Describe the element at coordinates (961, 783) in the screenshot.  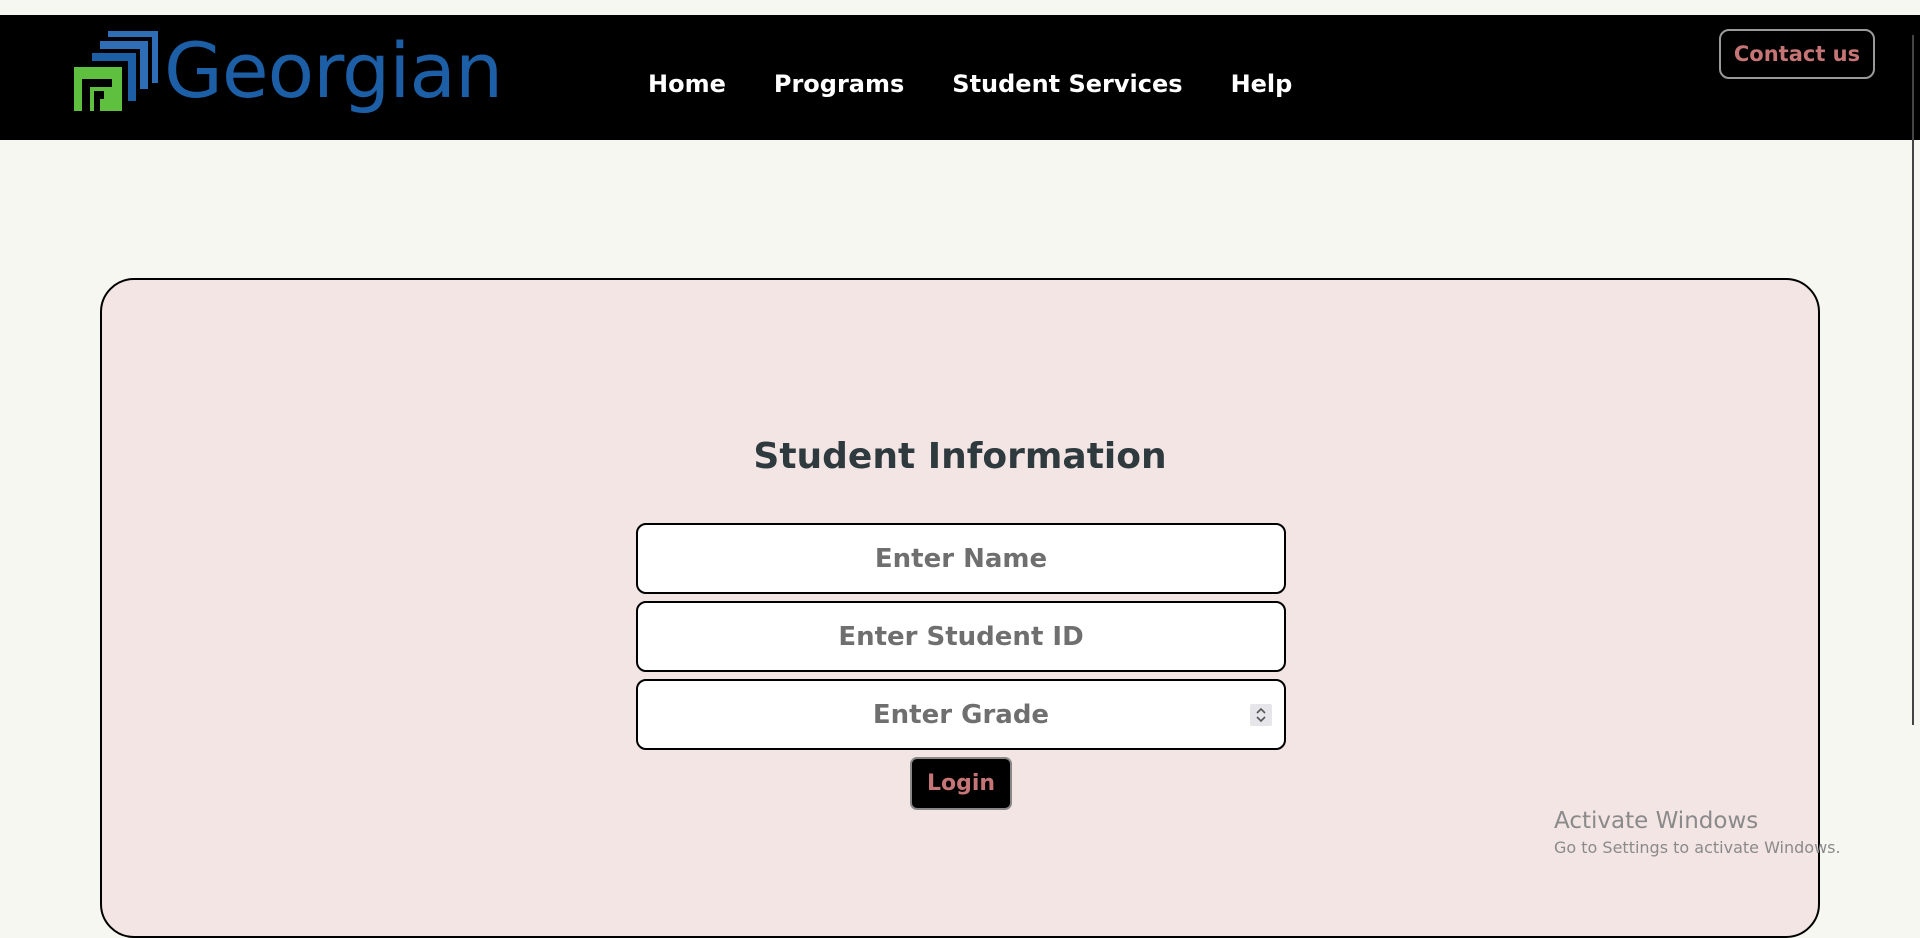
I see `login-button: Login` at that location.